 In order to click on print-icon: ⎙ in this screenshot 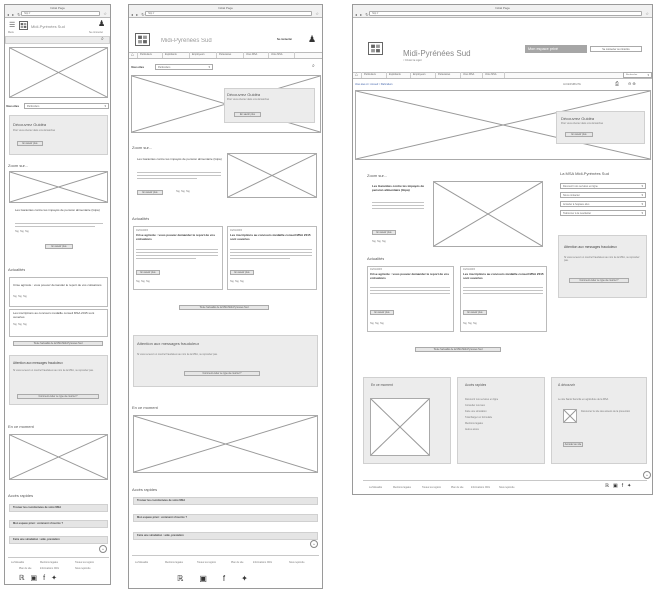, I will do `click(617, 84)`.